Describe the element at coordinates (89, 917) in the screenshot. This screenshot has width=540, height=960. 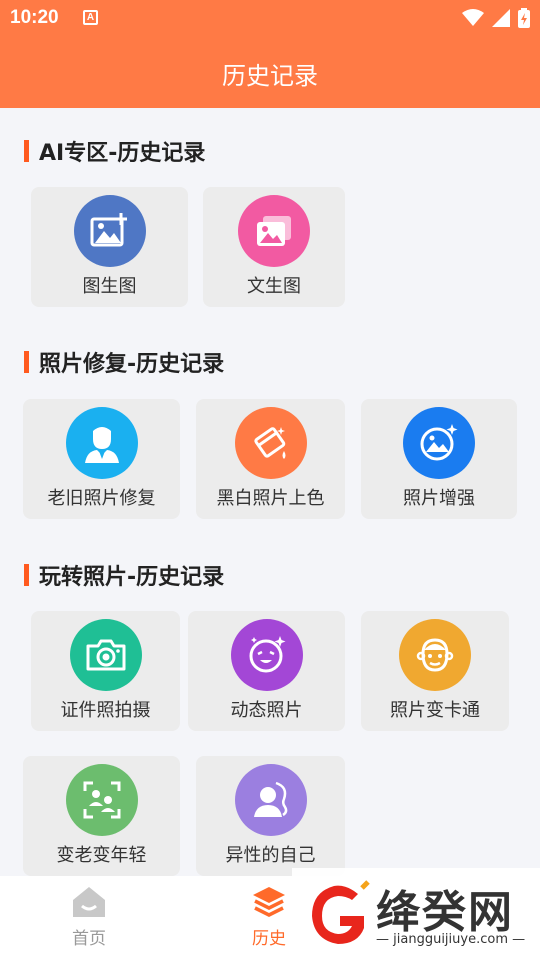
I see `nav-home: 首页` at that location.